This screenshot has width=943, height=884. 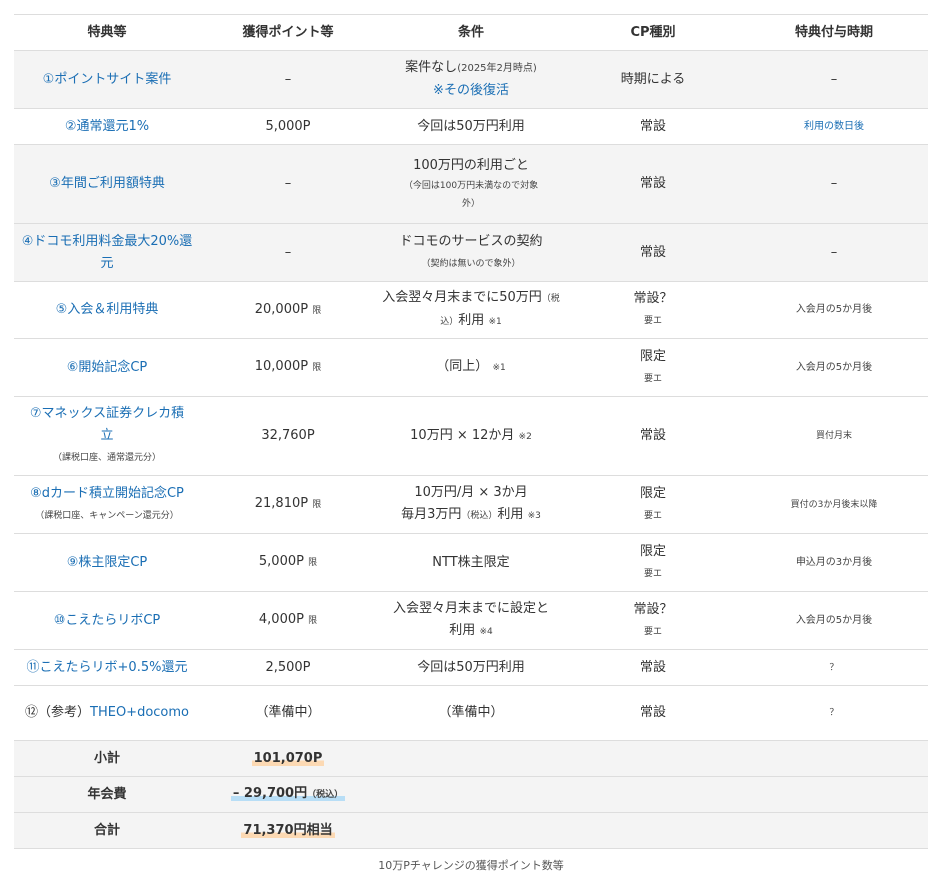 I want to click on condition-text: ドコモのサービスの契約, so click(x=471, y=241).